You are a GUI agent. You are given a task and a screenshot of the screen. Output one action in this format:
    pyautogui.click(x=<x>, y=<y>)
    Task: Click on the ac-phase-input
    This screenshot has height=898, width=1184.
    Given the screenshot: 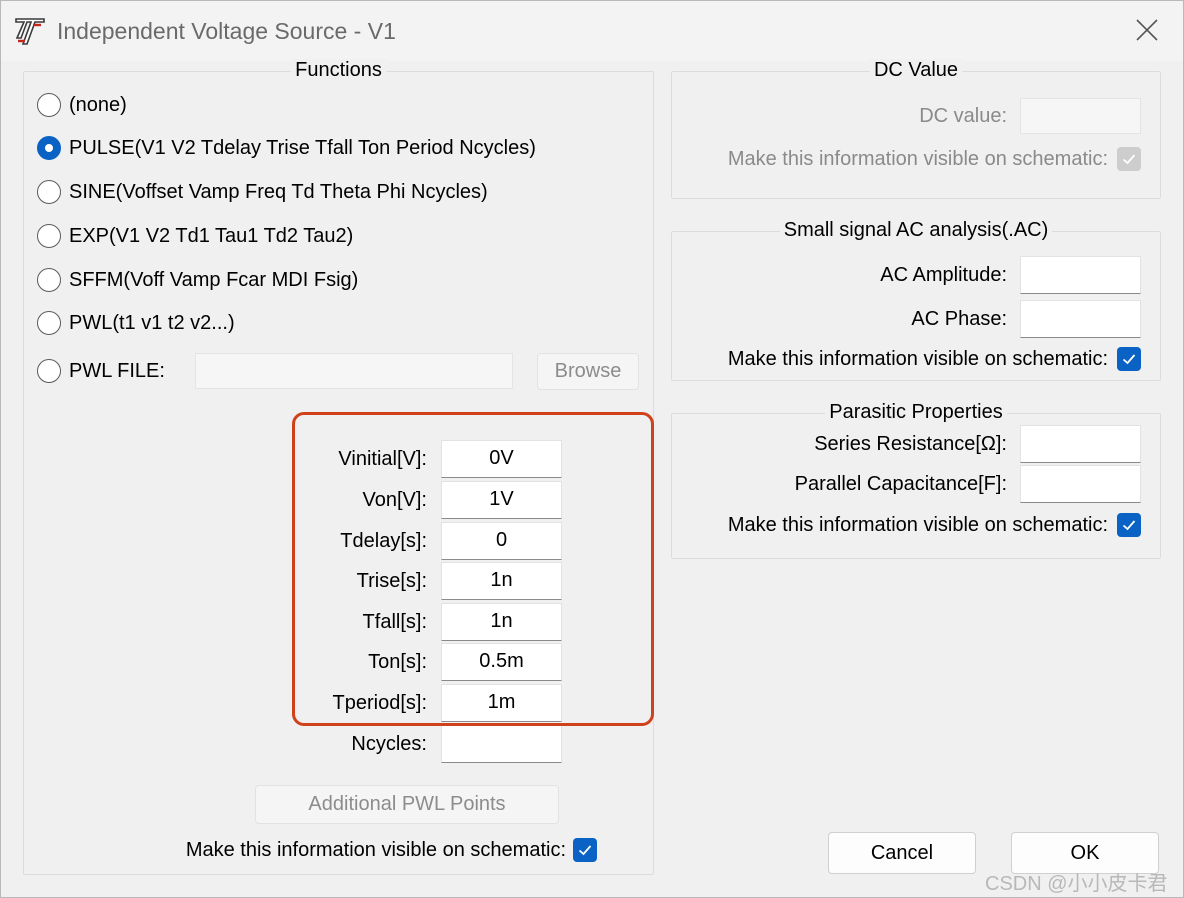 What is the action you would take?
    pyautogui.click(x=1080, y=319)
    